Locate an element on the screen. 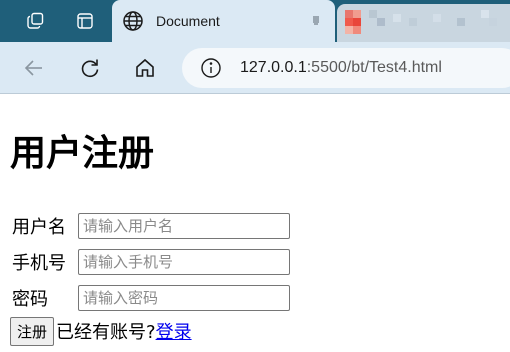 Image resolution: width=510 pixels, height=352 pixels. home-icon is located at coordinates (145, 68).